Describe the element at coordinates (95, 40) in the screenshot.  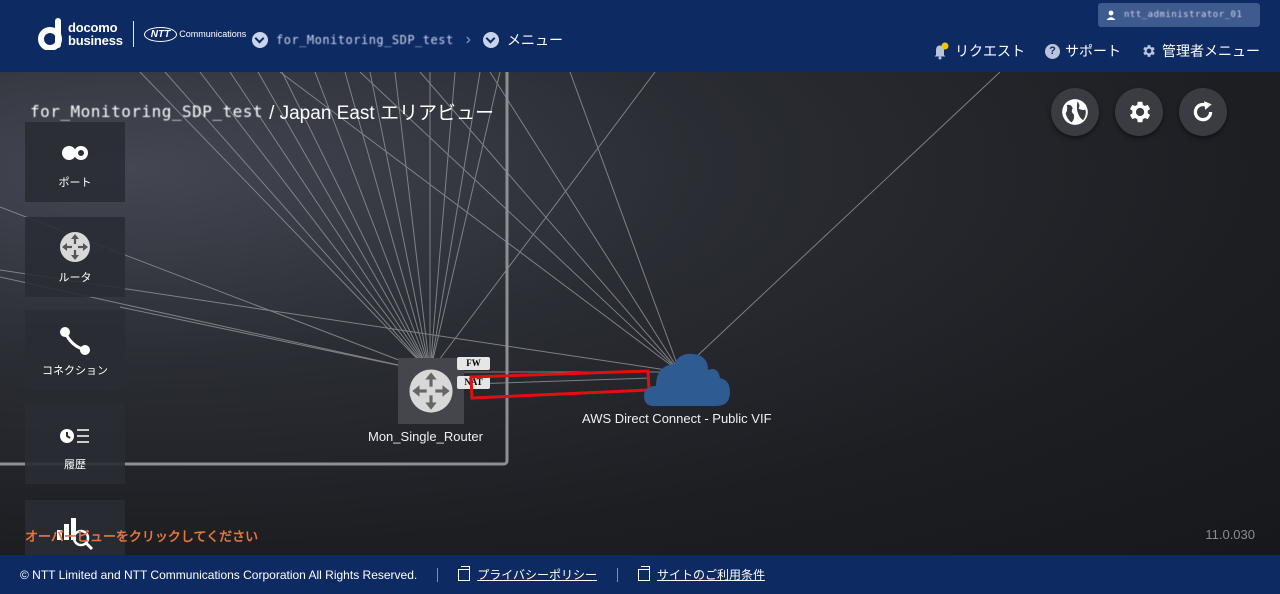
I see `brand-bottom: business` at that location.